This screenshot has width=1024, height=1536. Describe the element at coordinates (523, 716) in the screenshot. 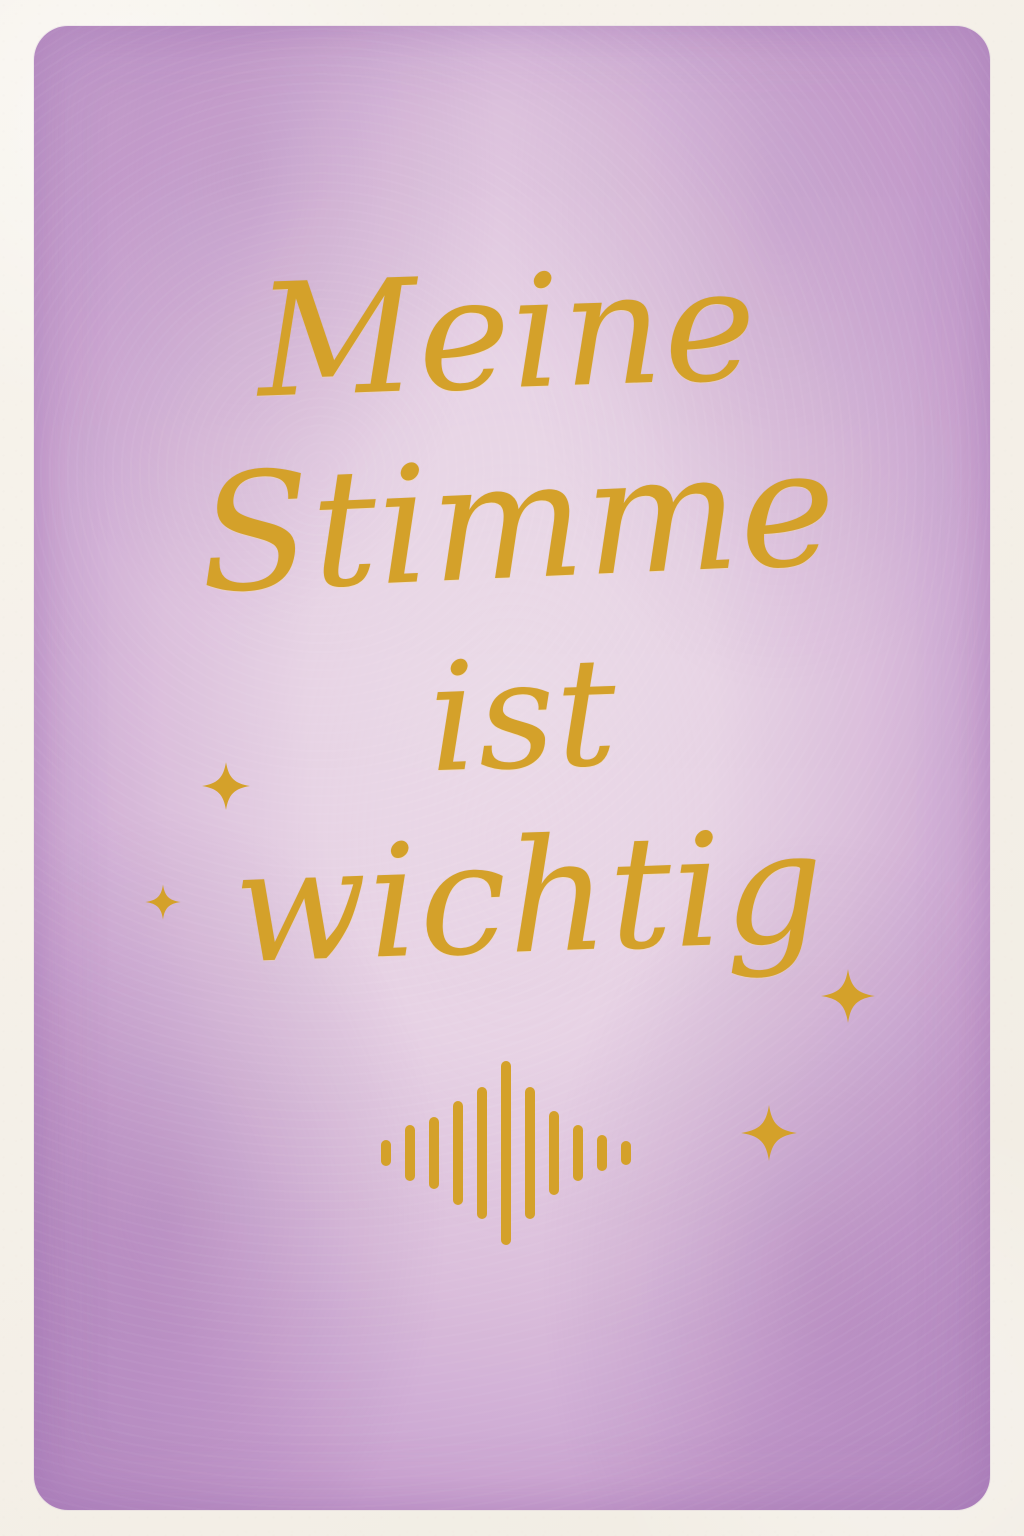

I see `quote-line-3: ist` at that location.